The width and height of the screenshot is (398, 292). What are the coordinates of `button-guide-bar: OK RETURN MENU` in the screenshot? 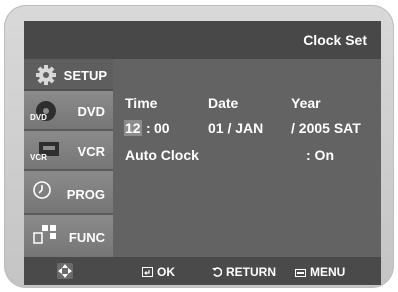 It's located at (202, 271).